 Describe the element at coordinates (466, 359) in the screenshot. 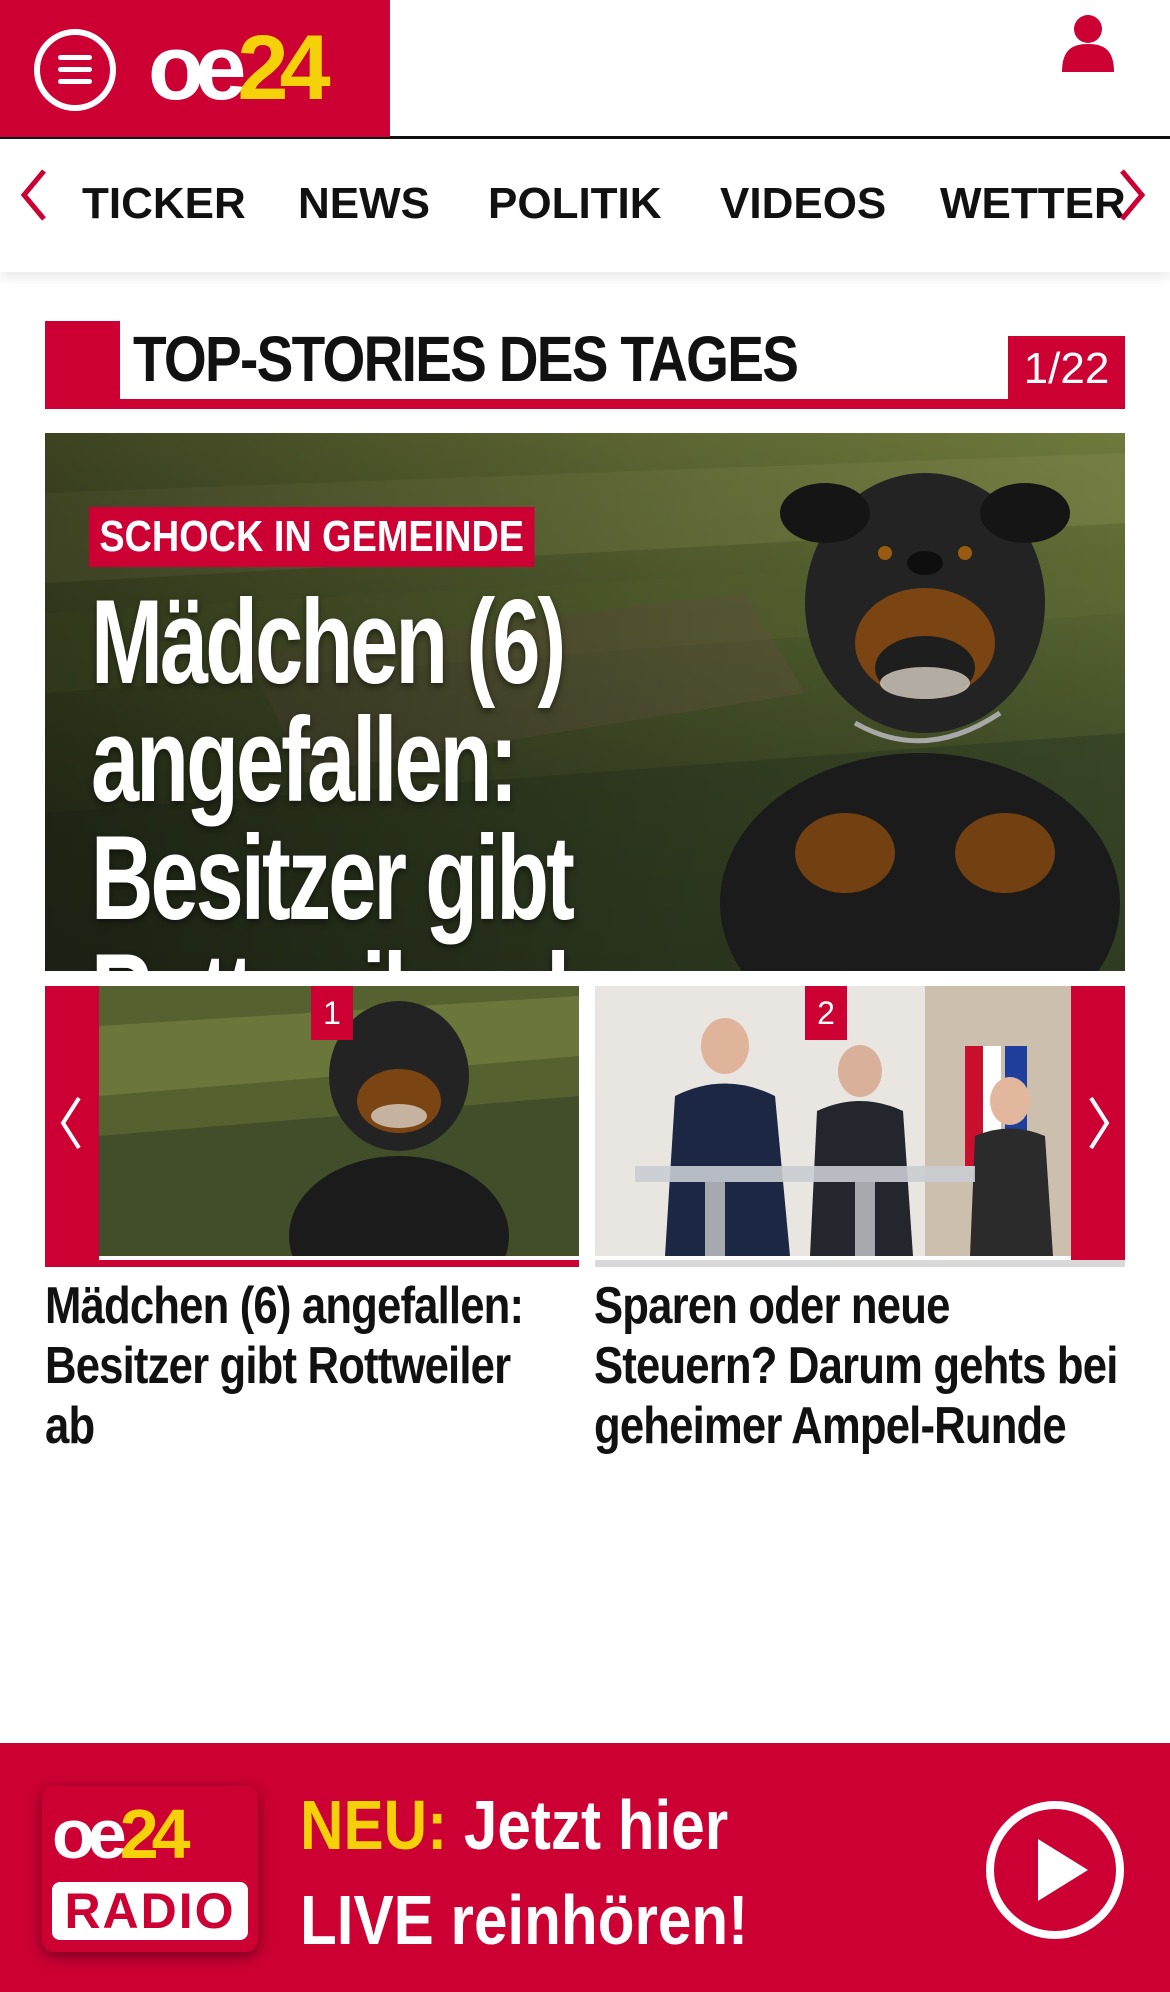

I see `section-title: TOP-STORIES DES TAGES` at that location.